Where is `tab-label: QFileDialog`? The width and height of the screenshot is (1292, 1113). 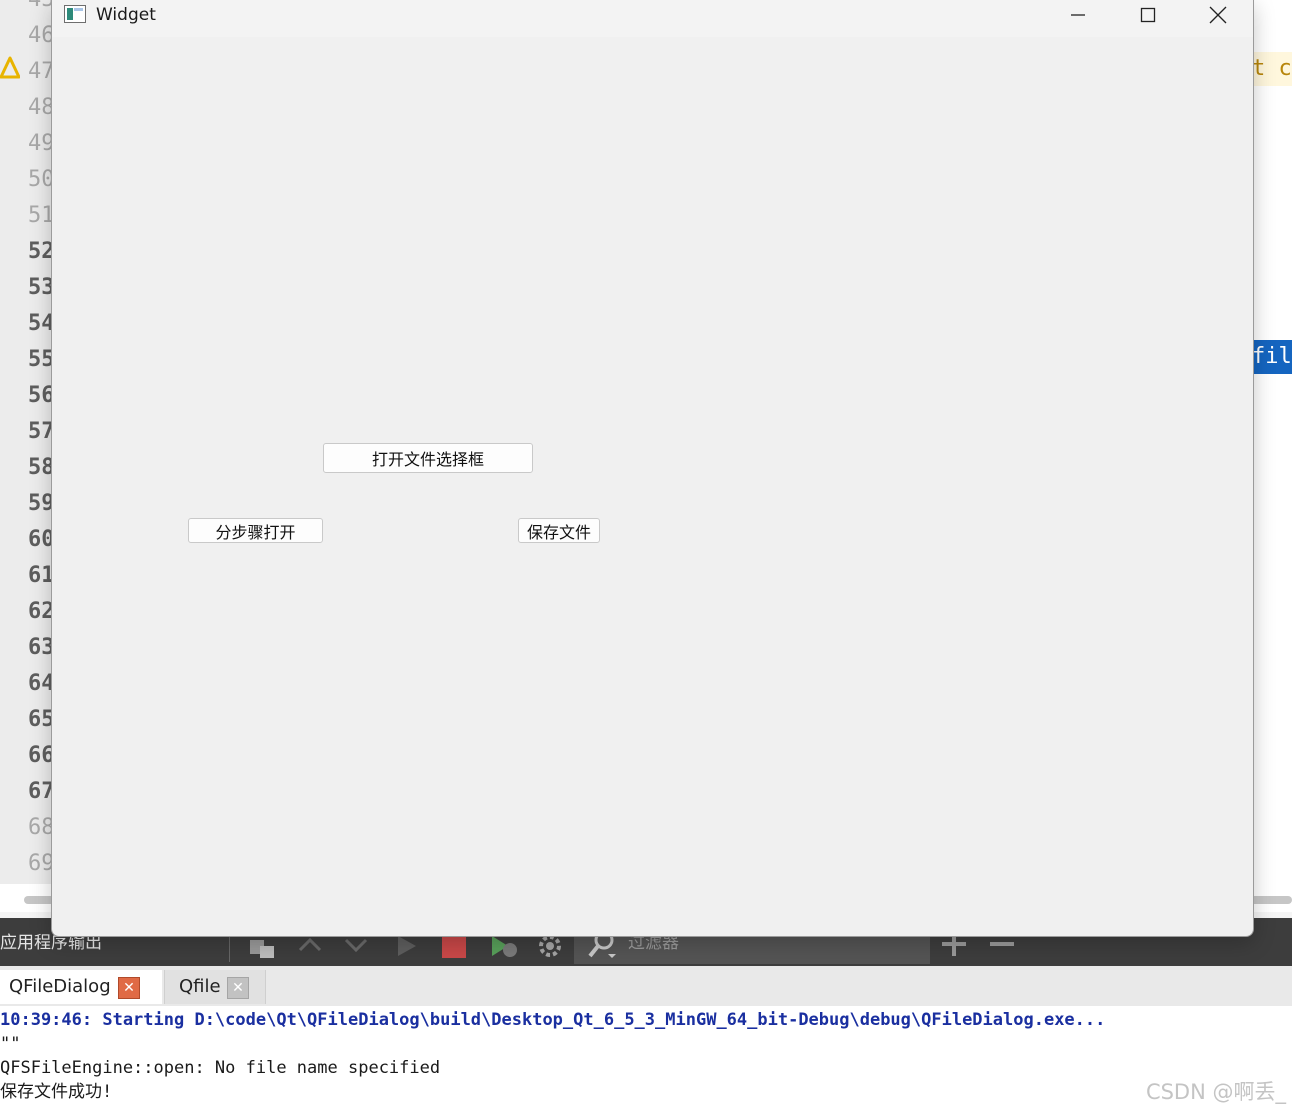
tab-label: QFileDialog is located at coordinates (60, 986).